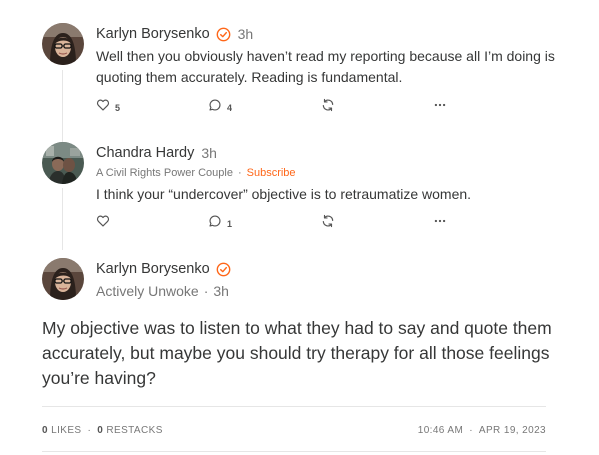 Image resolution: width=599 pixels, height=455 pixels. I want to click on publication-name: A Civil Rights Power Couple, so click(164, 173).